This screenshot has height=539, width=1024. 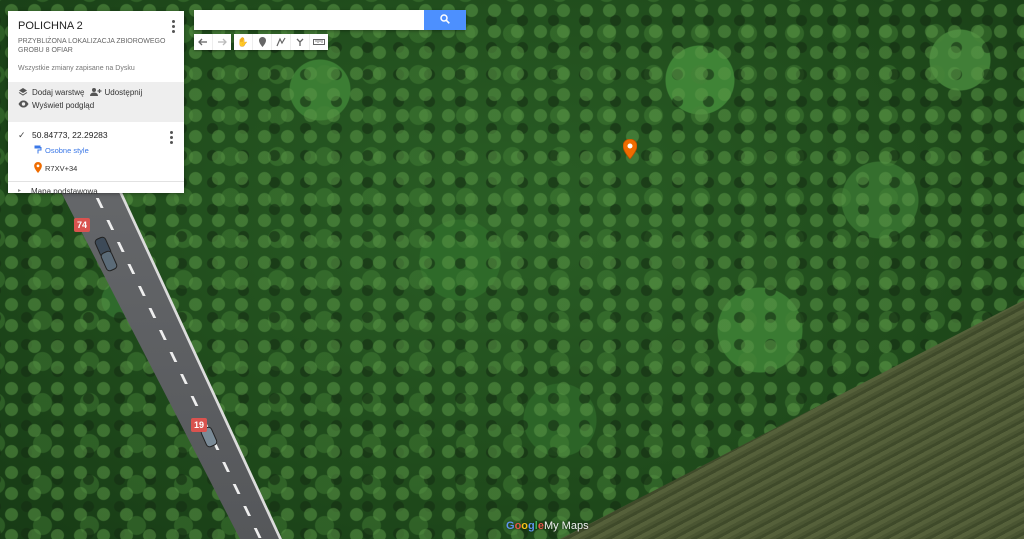 What do you see at coordinates (630, 149) in the screenshot?
I see `location-marker-icon` at bounding box center [630, 149].